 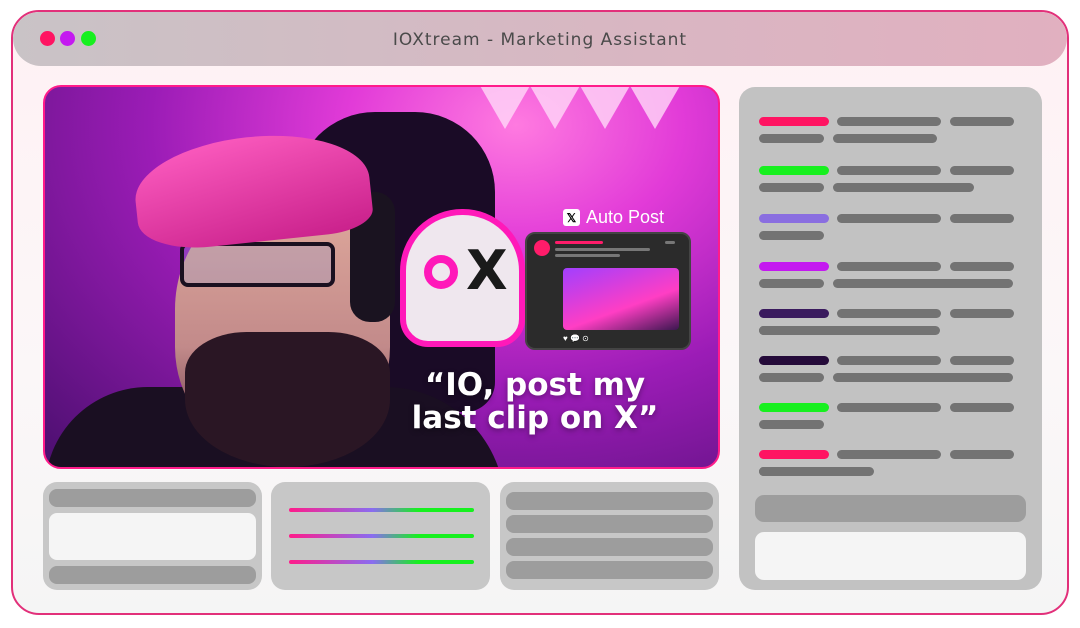 What do you see at coordinates (576, 338) in the screenshot?
I see `post-actions-icon: ♥ 💬 ⊙` at bounding box center [576, 338].